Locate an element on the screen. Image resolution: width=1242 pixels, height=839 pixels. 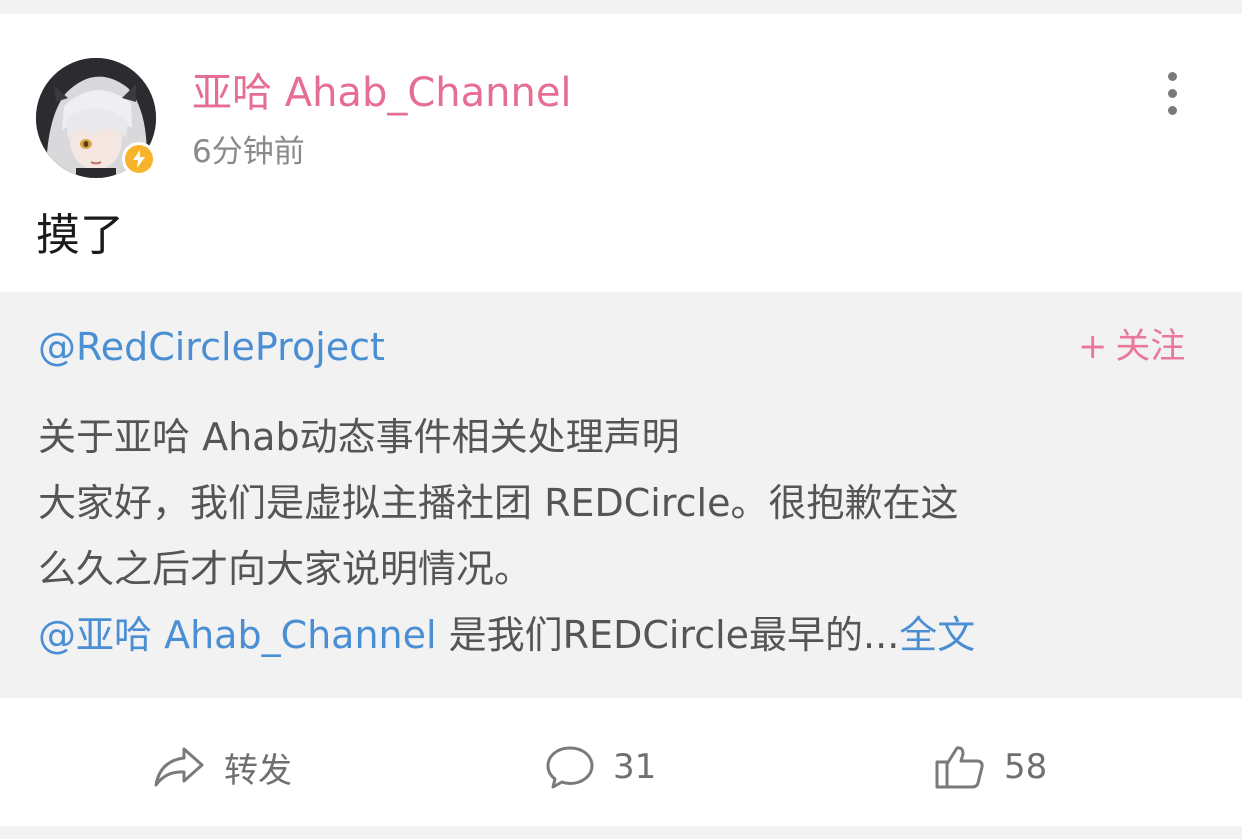
follow-button: + 关注 is located at coordinates (1131, 347).